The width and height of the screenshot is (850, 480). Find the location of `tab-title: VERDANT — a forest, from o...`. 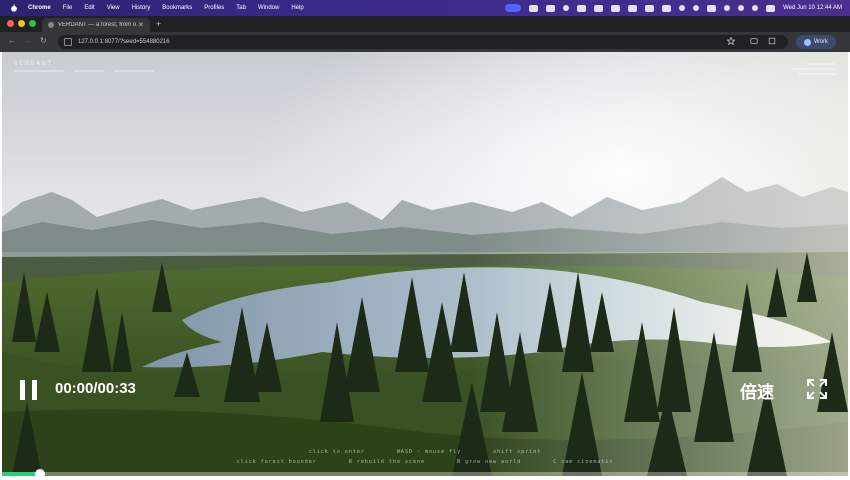

tab-title: VERDANT — a forest, from o... is located at coordinates (98, 25).